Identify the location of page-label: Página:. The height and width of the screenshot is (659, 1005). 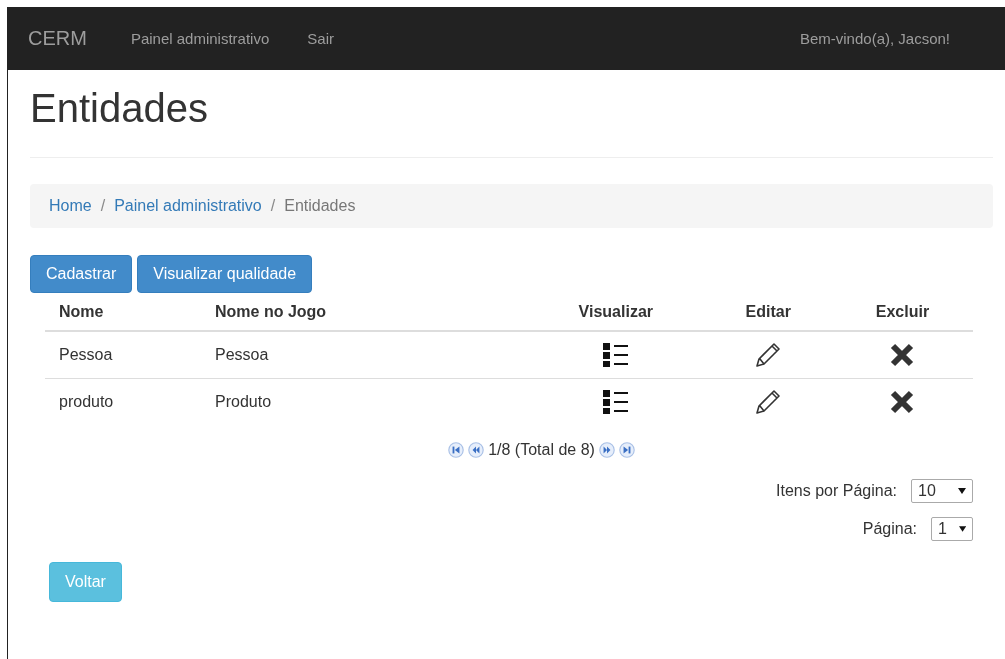
(889, 529).